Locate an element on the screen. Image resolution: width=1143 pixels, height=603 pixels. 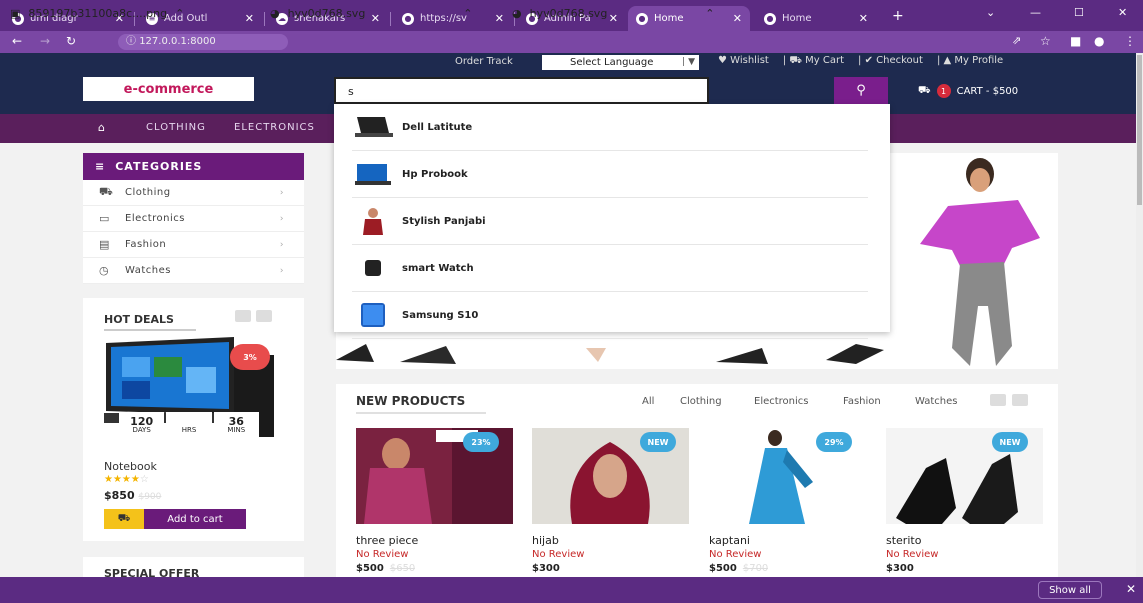
download-item: ▣ 859197b31100a8c....png ⌃ is located at coordinates (125, 13).